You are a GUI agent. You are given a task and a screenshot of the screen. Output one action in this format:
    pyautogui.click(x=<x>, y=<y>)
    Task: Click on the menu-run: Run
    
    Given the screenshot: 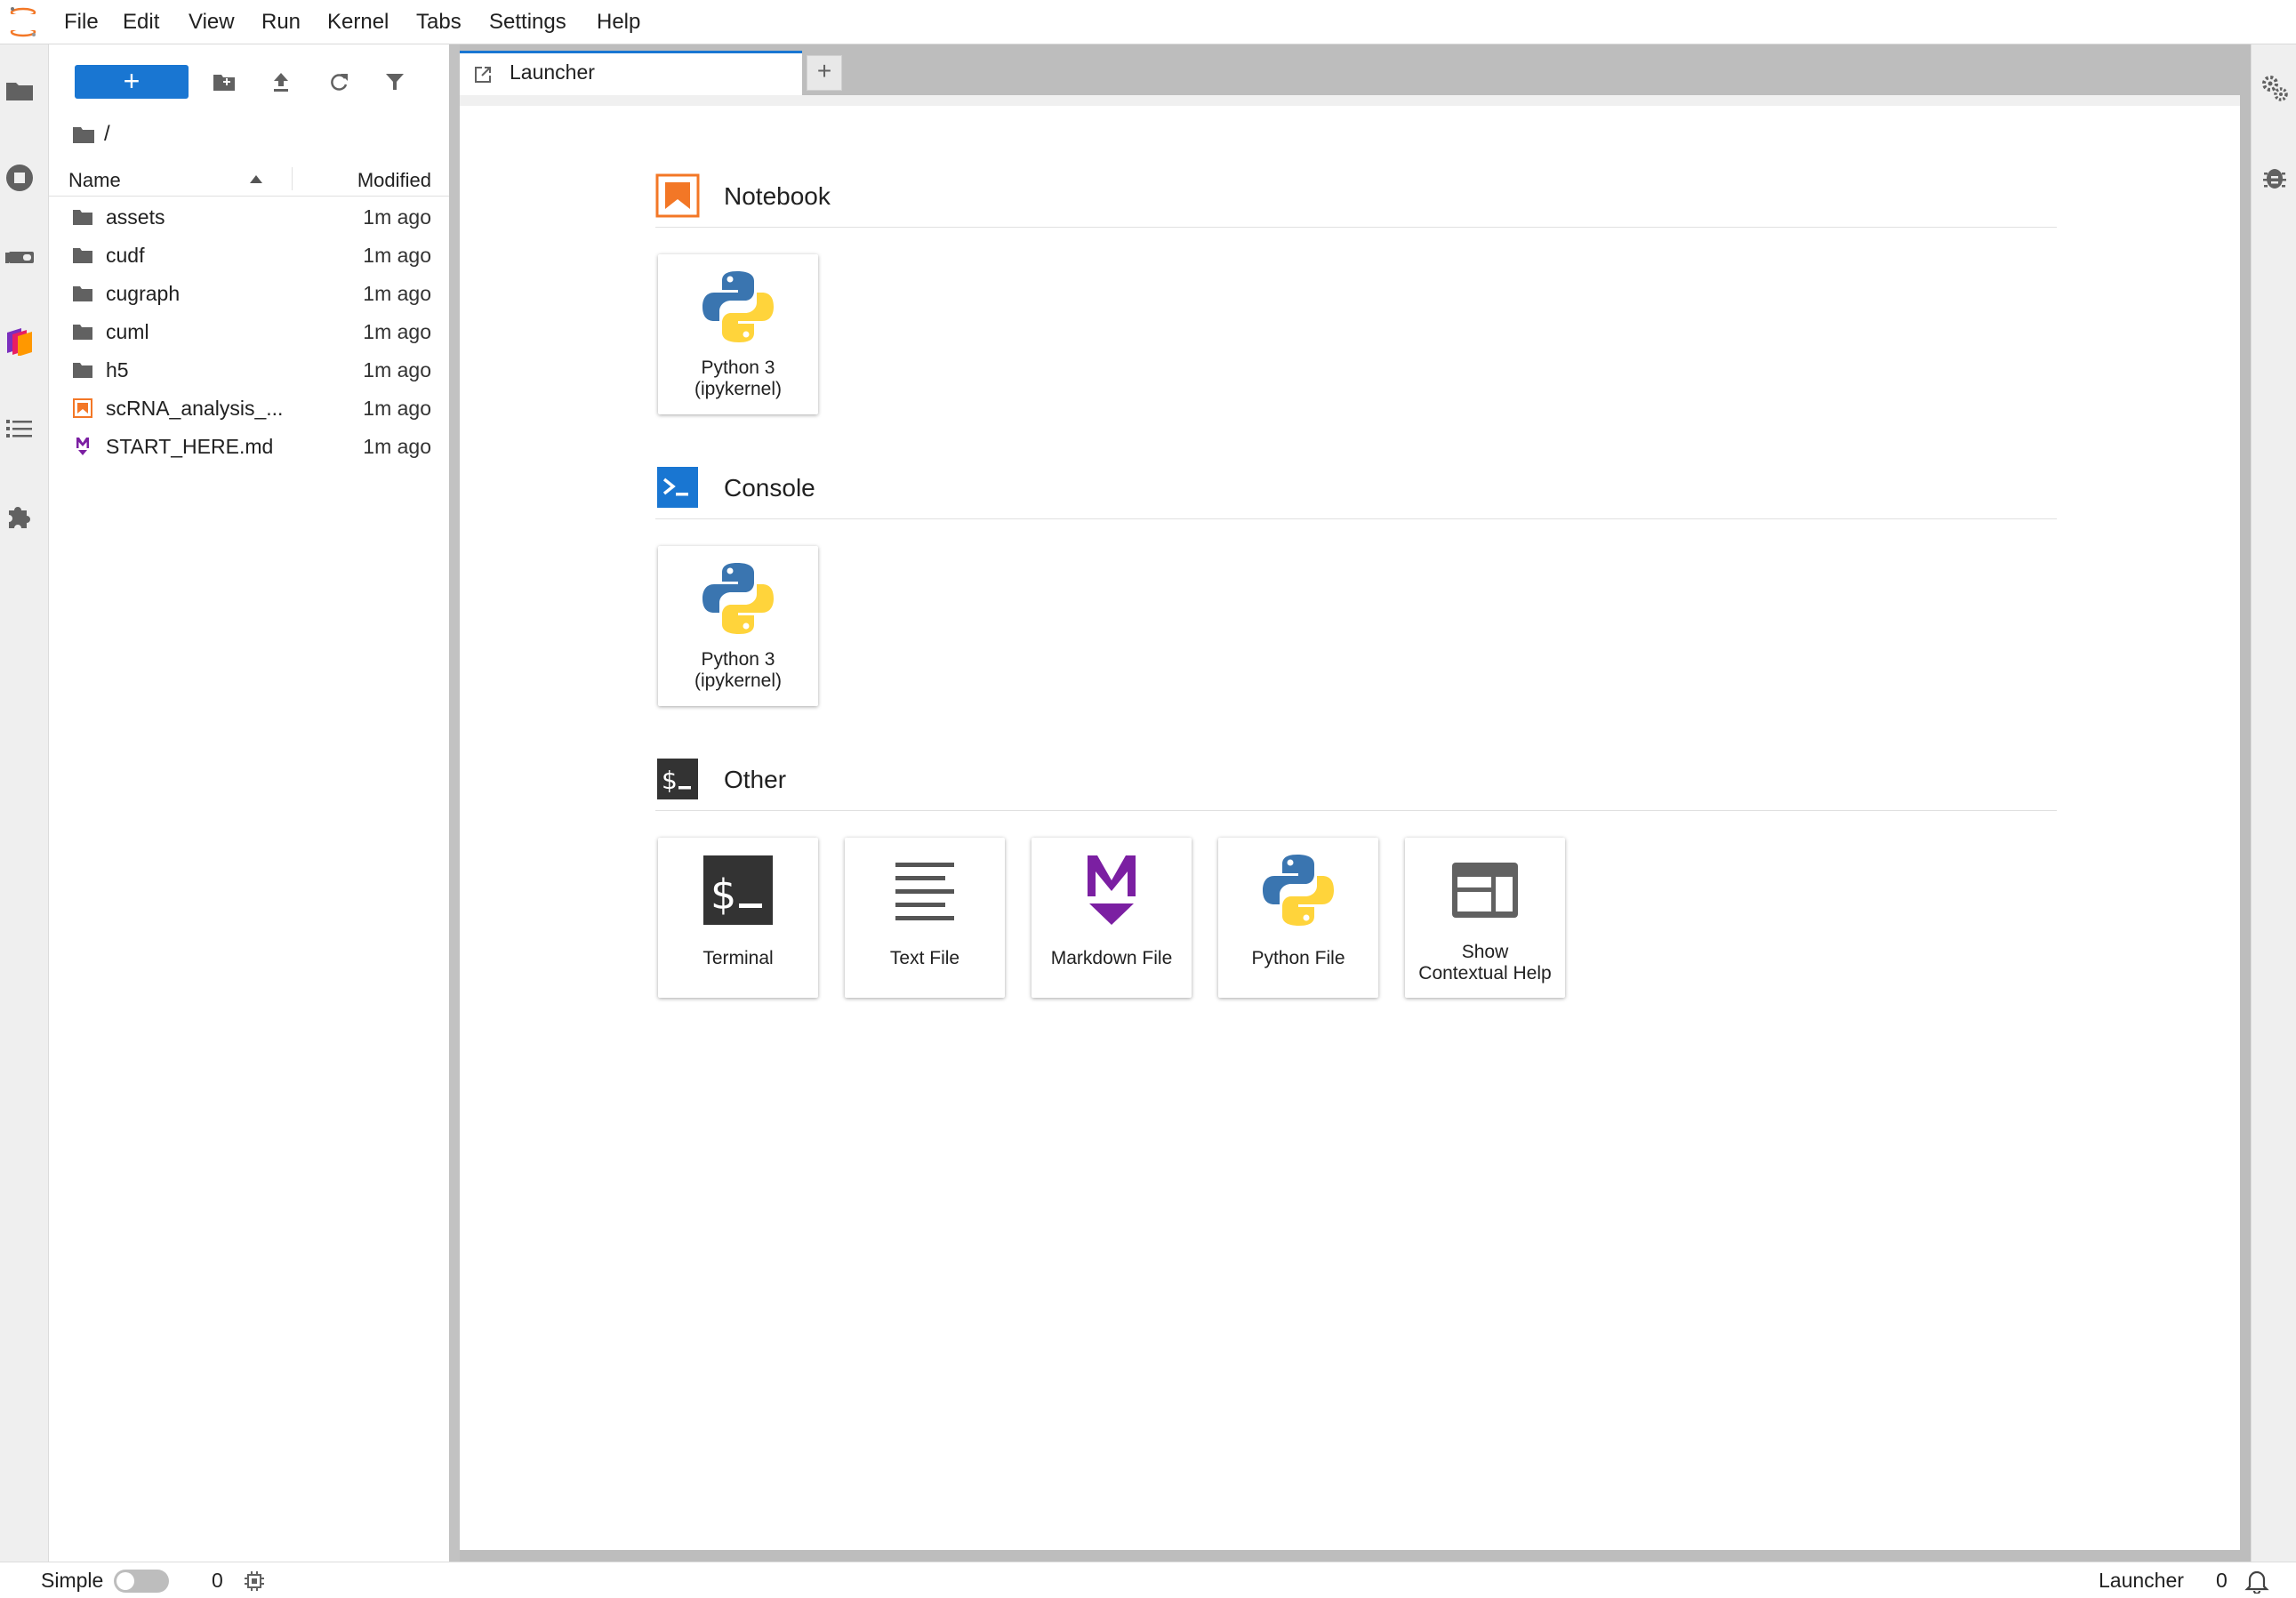 What is the action you would take?
    pyautogui.click(x=281, y=22)
    